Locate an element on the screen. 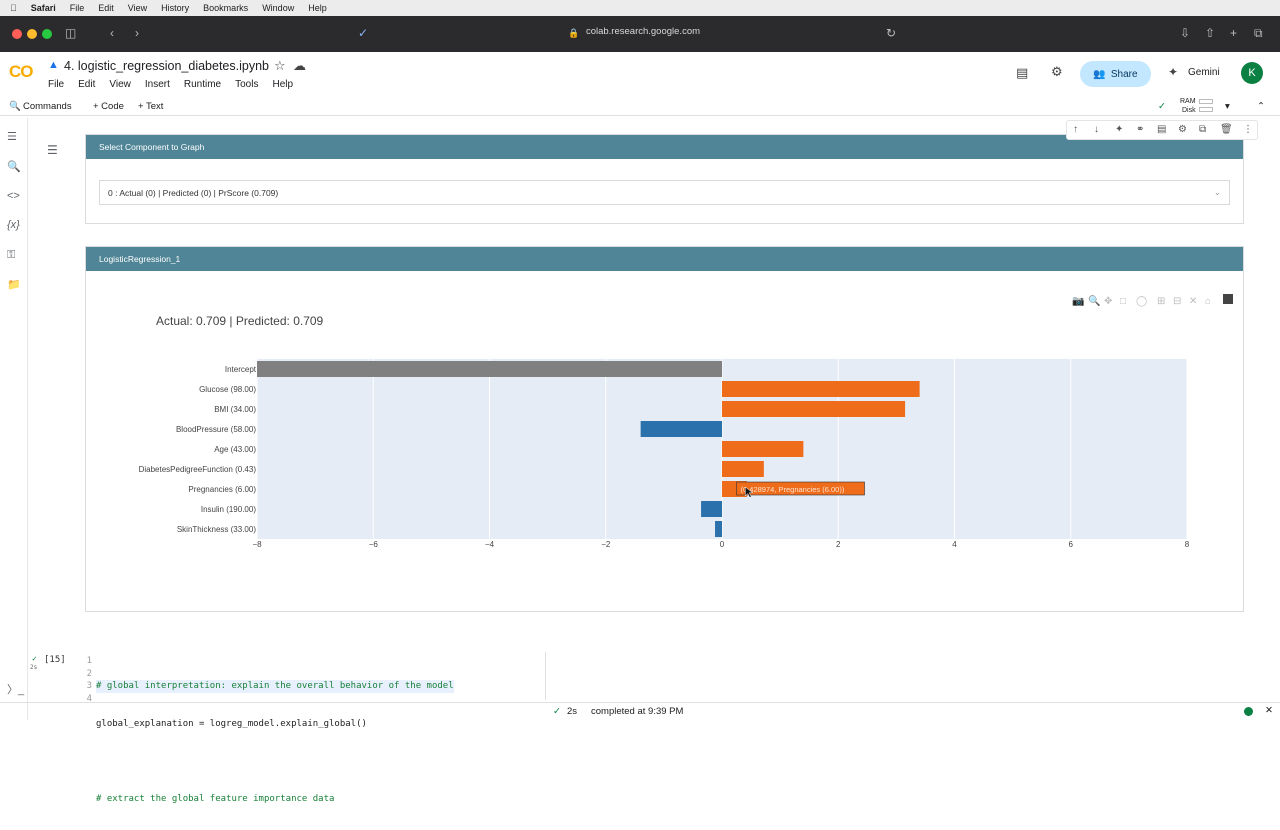 This screenshot has height=830, width=1280. x-tick-label: 8 is located at coordinates (1187, 544).